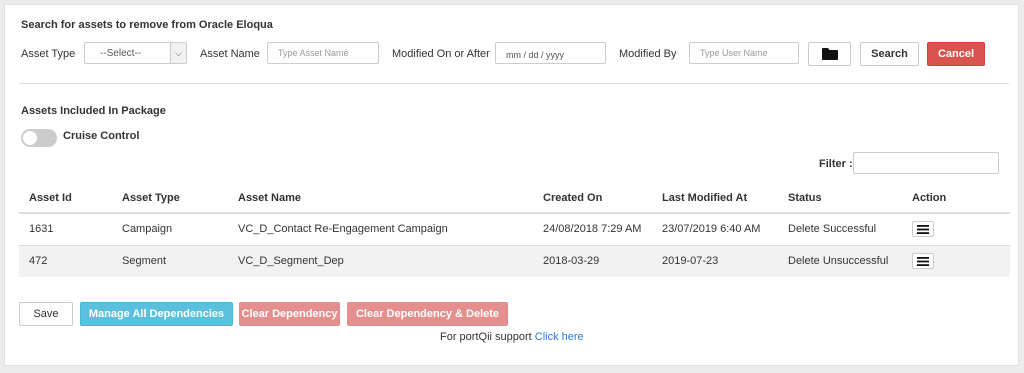 The height and width of the screenshot is (373, 1024). Describe the element at coordinates (486, 337) in the screenshot. I see `support-text: For portQii support` at that location.